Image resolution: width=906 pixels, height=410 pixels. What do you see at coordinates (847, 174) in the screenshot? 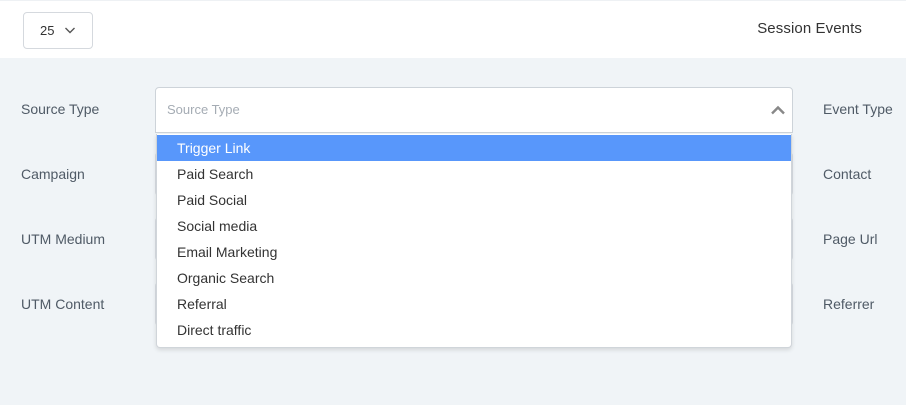
I see `contact-label: Contact` at bounding box center [847, 174].